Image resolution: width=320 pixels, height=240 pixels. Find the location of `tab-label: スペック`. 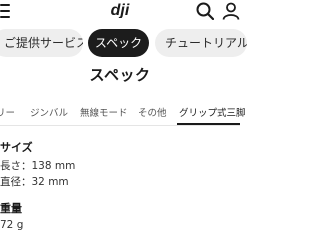

tab-label: スペック is located at coordinates (118, 43).